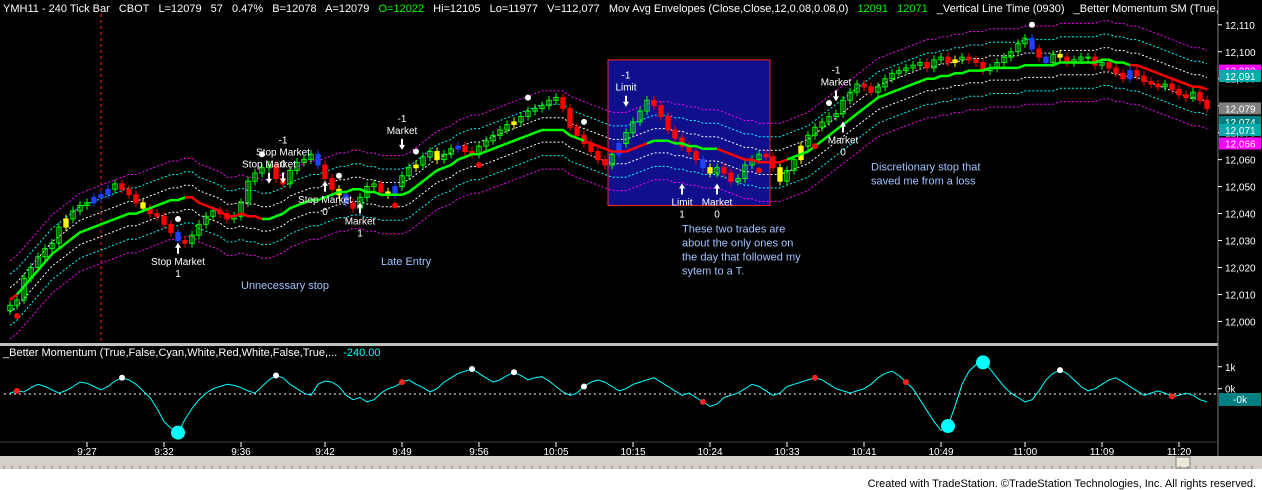 The width and height of the screenshot is (1262, 490). What do you see at coordinates (1240, 53) in the screenshot?
I see `price-tick-label: 12,100` at bounding box center [1240, 53].